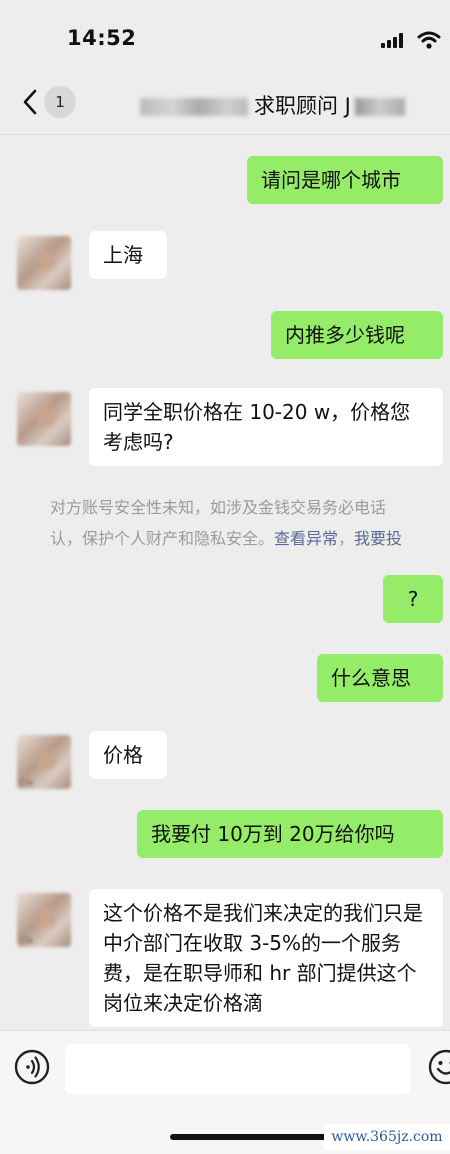  What do you see at coordinates (101, 38) in the screenshot?
I see `status-time: 14:52` at bounding box center [101, 38].